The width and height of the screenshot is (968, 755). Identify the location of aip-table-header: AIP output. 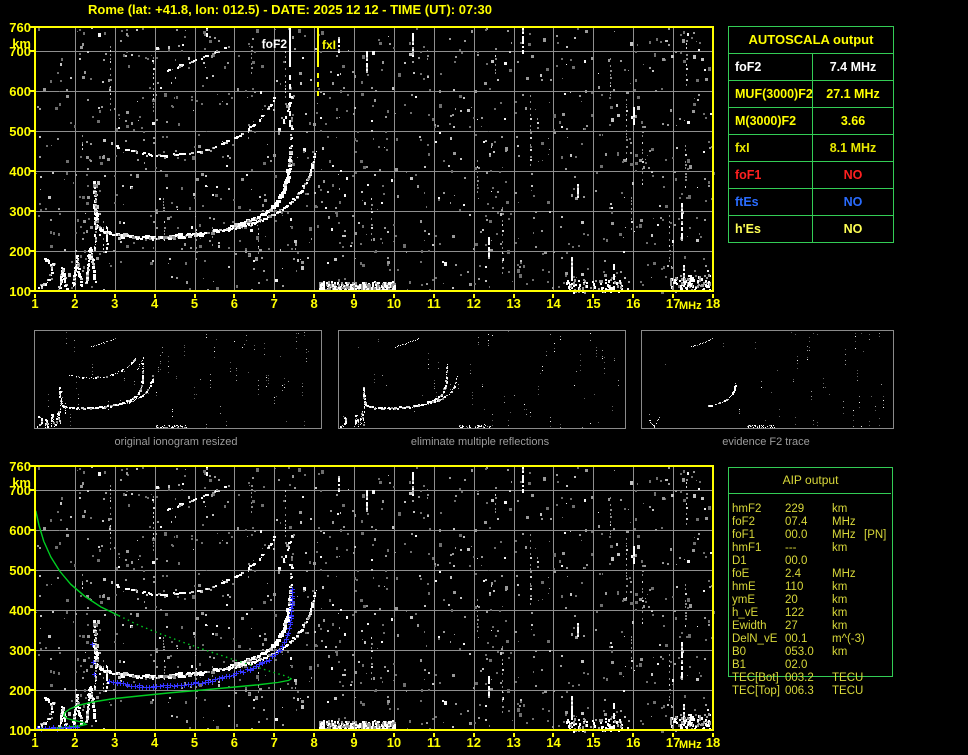
(810, 480).